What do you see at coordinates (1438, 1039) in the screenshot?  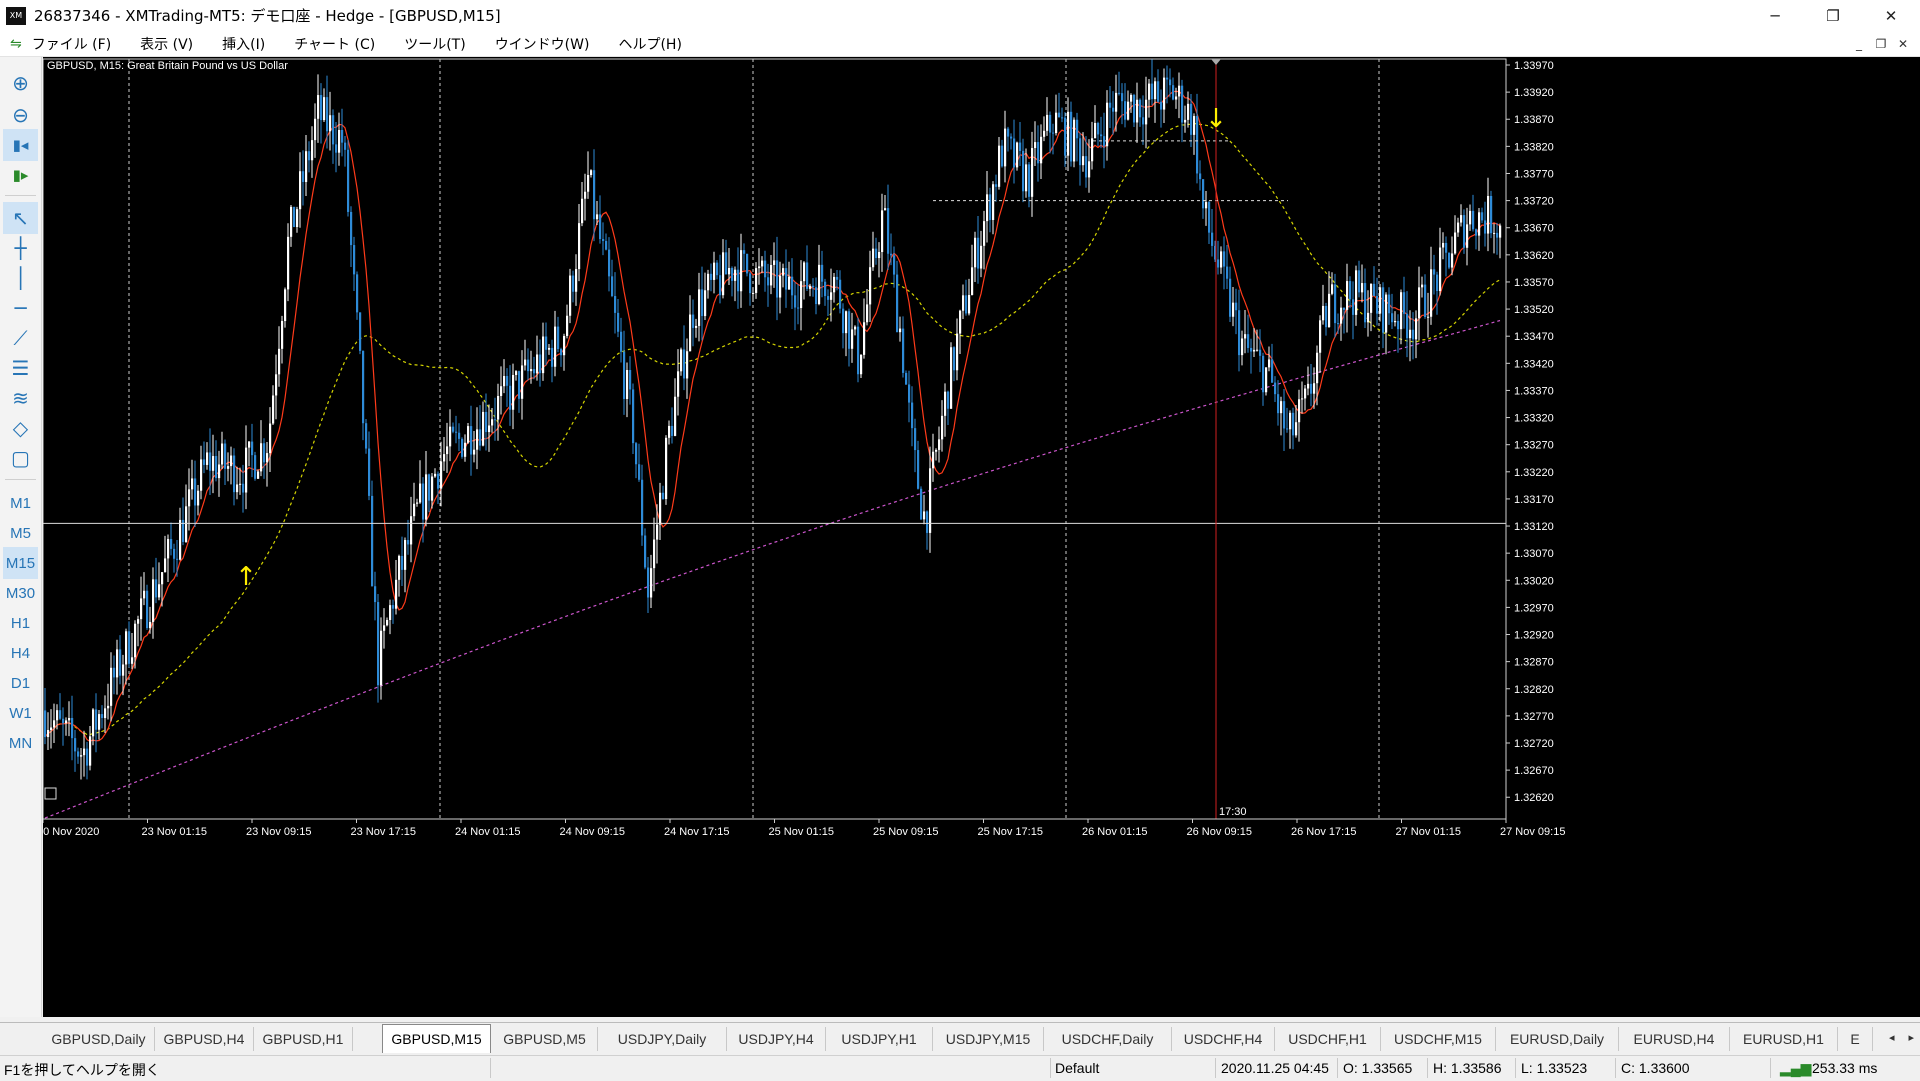 I see `tab-usdchf-m15: USDCHF,M15` at bounding box center [1438, 1039].